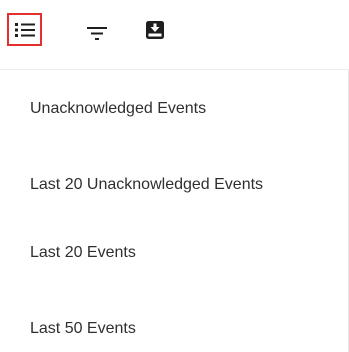 The height and width of the screenshot is (352, 349). I want to click on download-icon, so click(155, 30).